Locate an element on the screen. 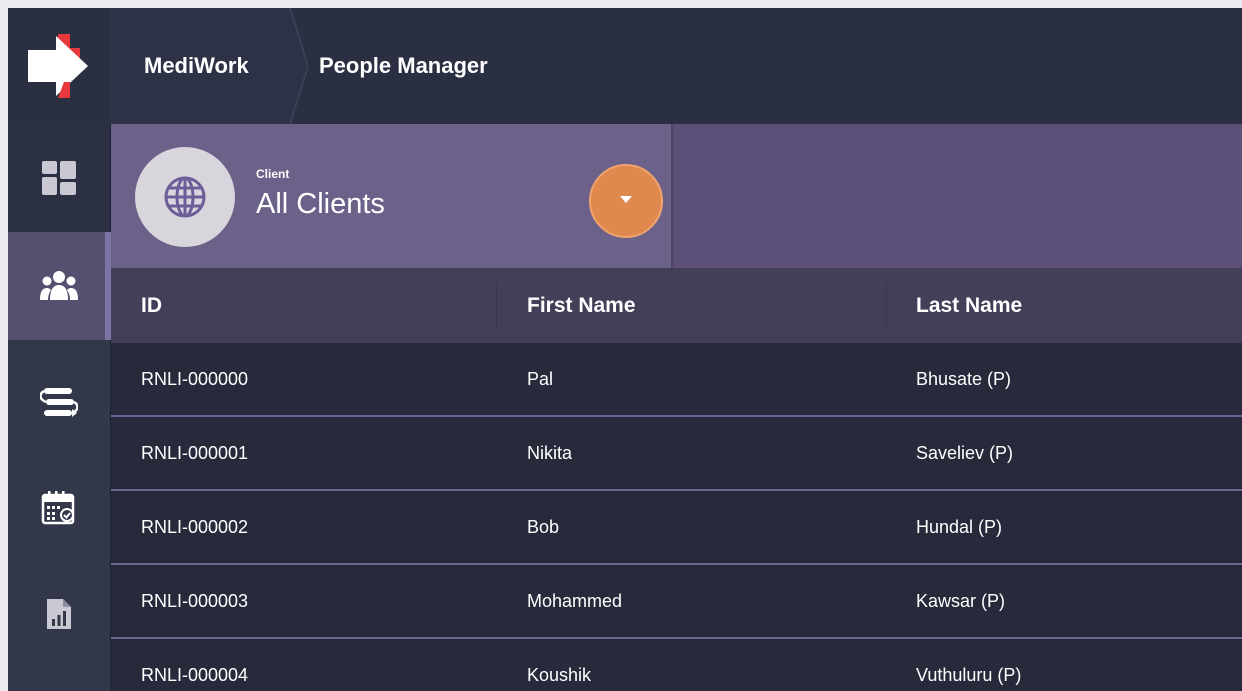  column-header-last-name: Last Name is located at coordinates (969, 305).